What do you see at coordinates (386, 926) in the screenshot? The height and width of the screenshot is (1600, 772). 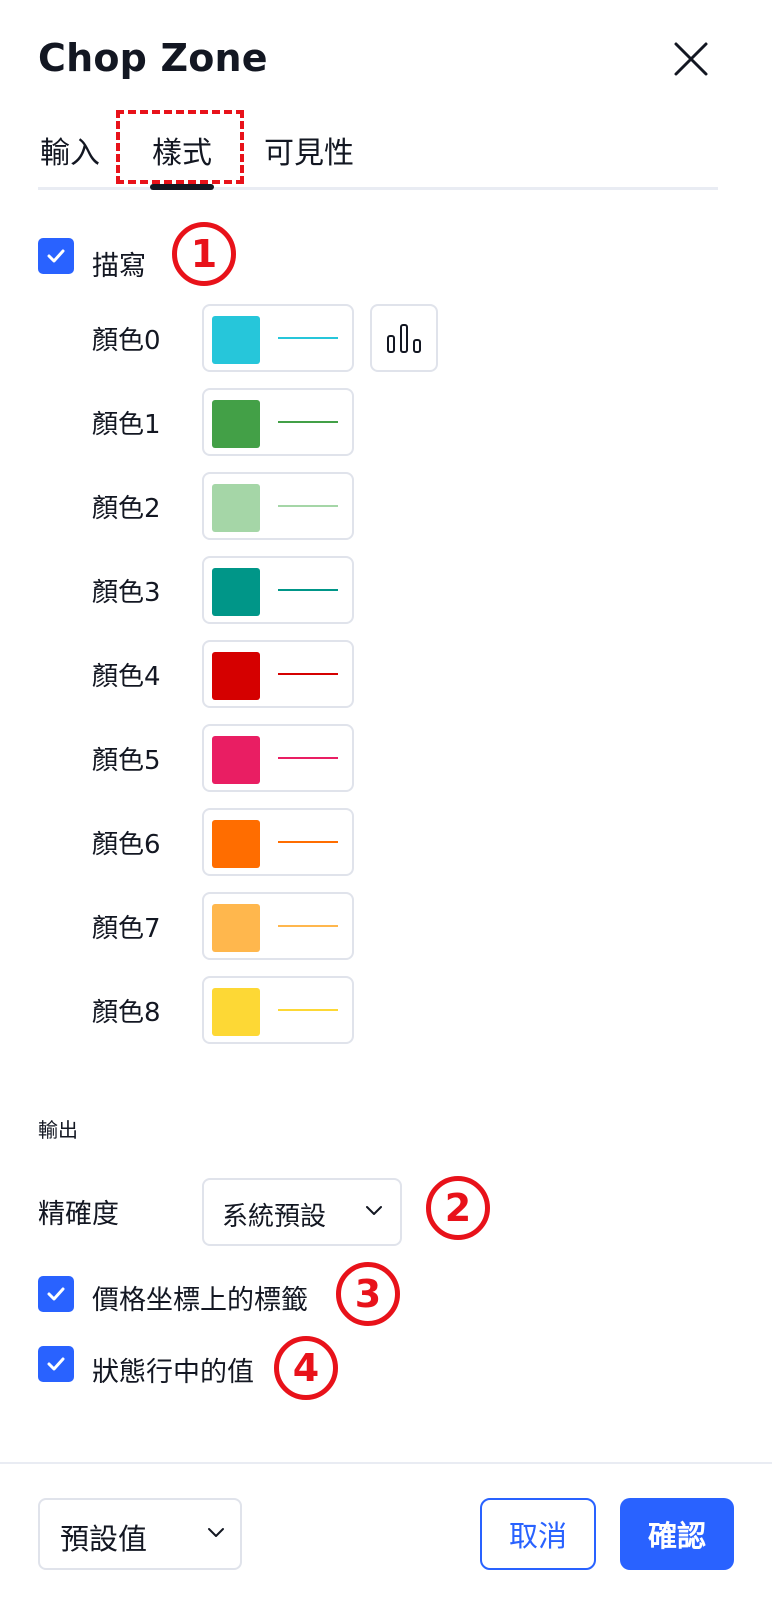 I see `color-row-7: 顏色7` at bounding box center [386, 926].